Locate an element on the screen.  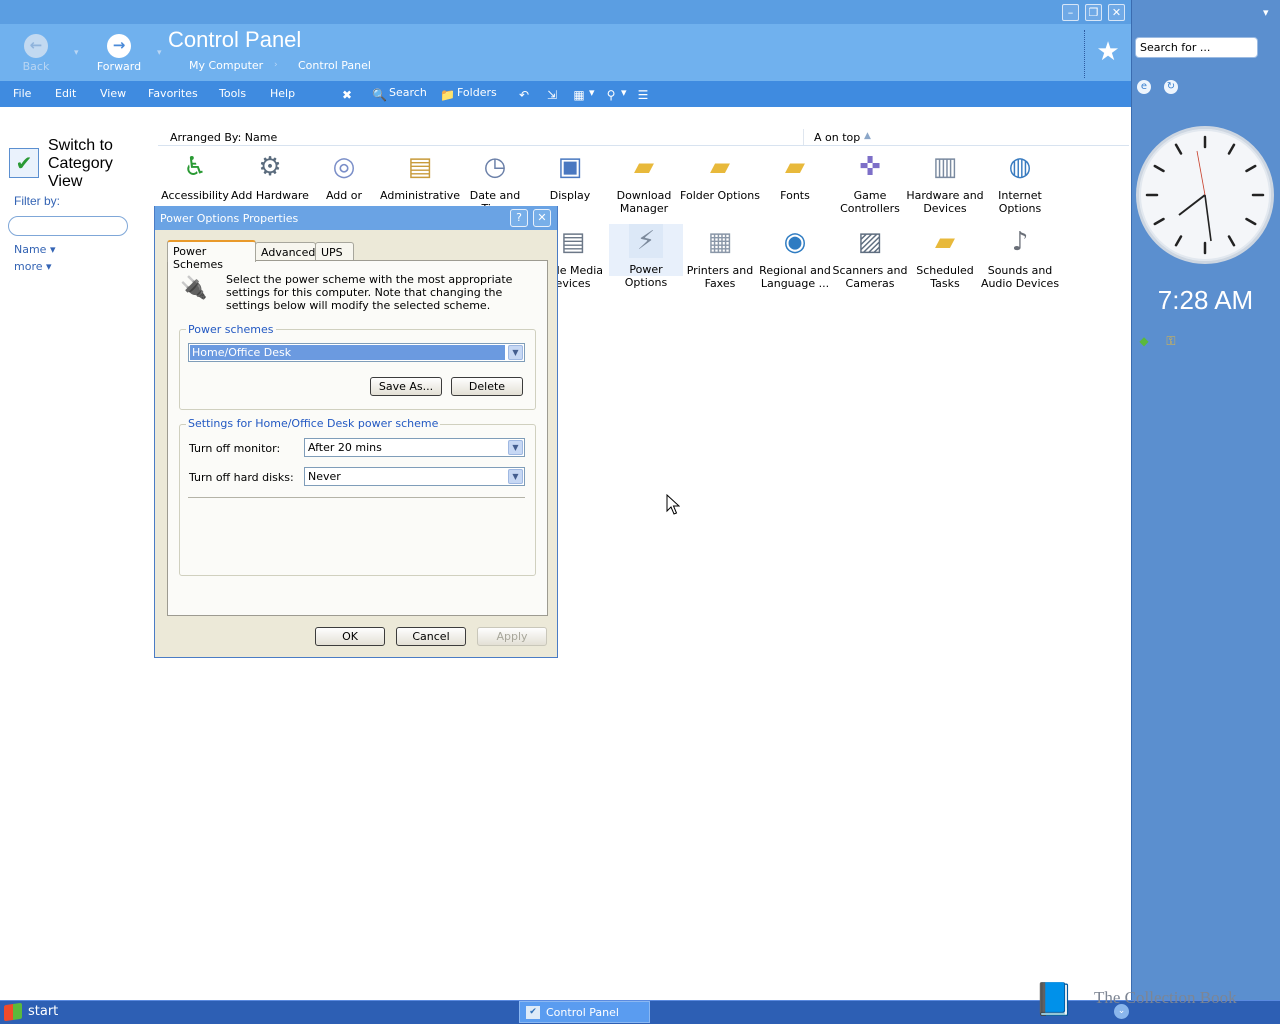
cp-item-add-remove-programs: ◎ Add or is located at coordinates (344, 176).